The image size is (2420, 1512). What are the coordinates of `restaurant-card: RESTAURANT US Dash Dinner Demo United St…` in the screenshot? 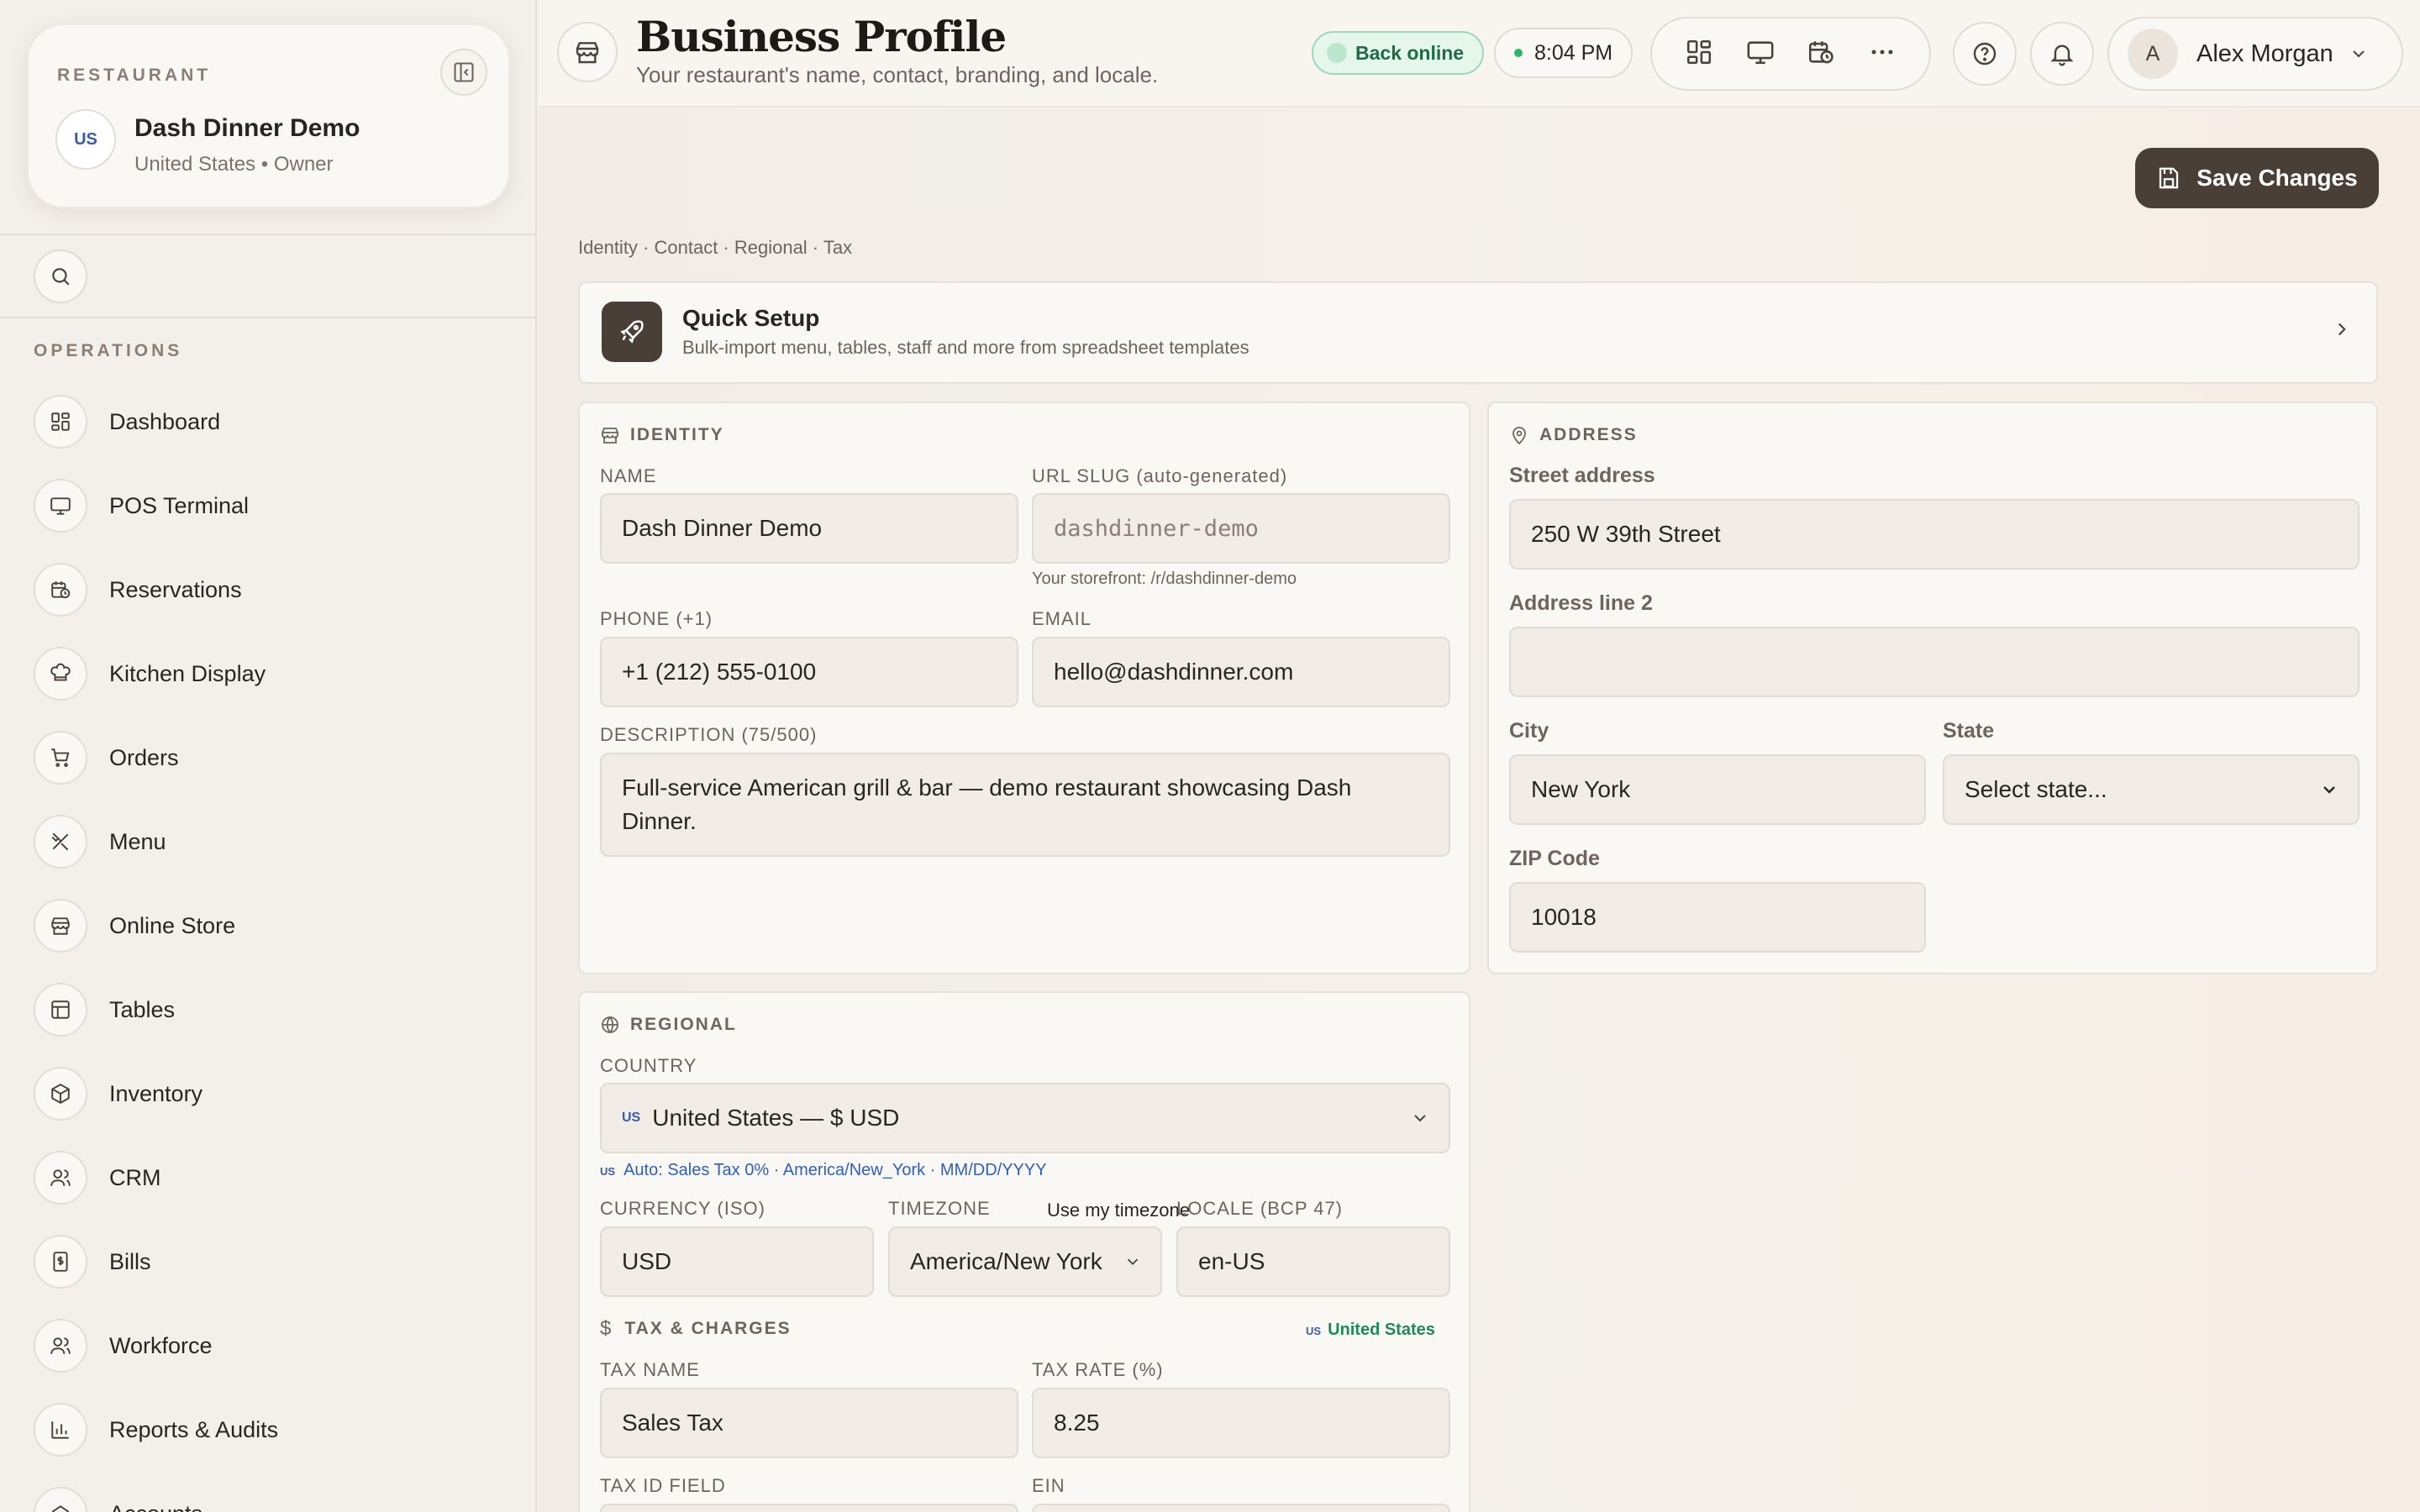 It's located at (268, 116).